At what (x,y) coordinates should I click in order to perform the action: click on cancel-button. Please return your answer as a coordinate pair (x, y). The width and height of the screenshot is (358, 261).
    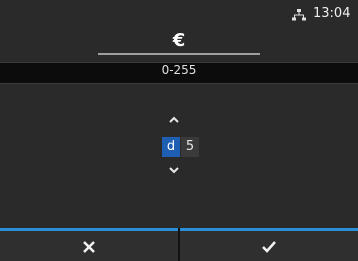
    Looking at the image, I should click on (89, 244).